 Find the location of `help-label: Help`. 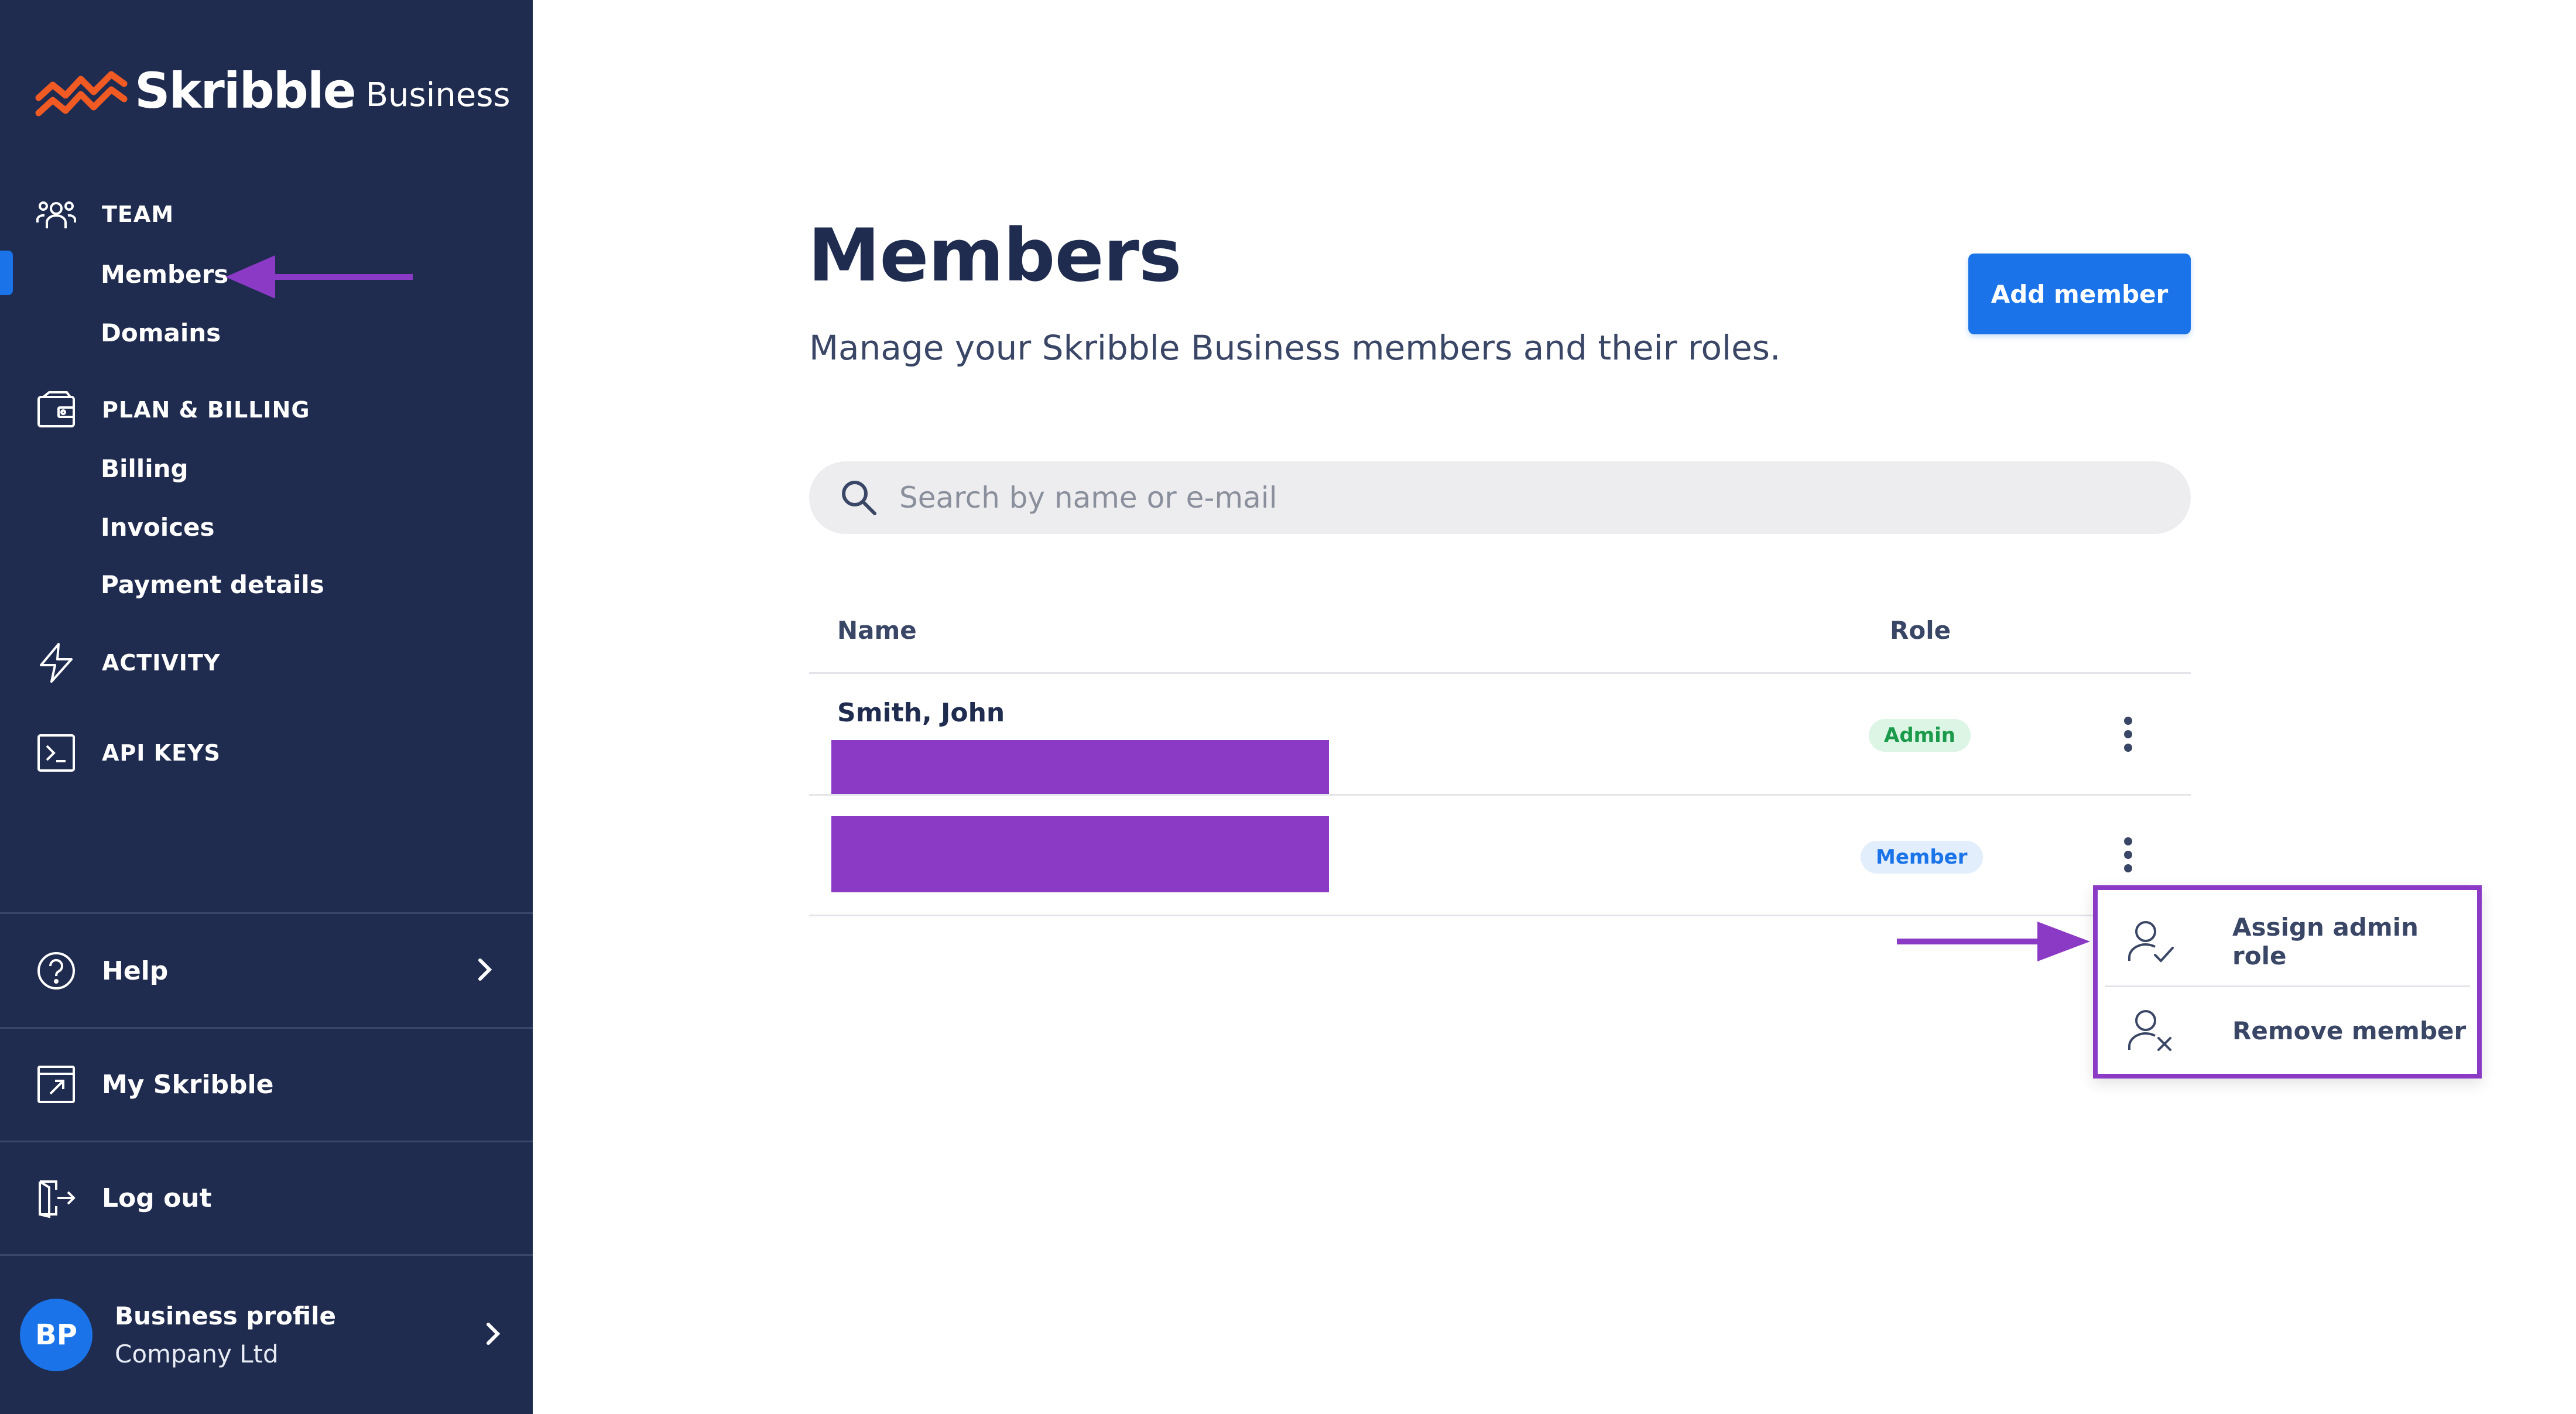

help-label: Help is located at coordinates (135, 971).